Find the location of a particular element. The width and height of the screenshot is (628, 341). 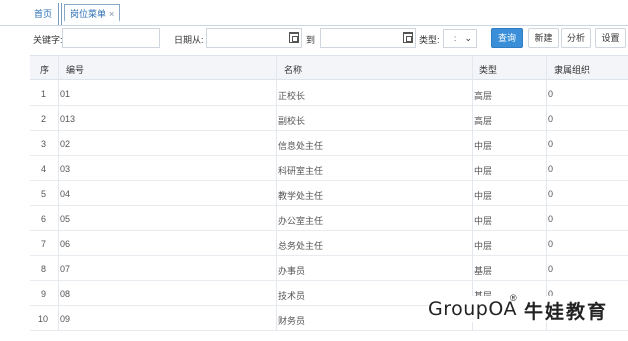

date-to-label: 到 is located at coordinates (311, 40).